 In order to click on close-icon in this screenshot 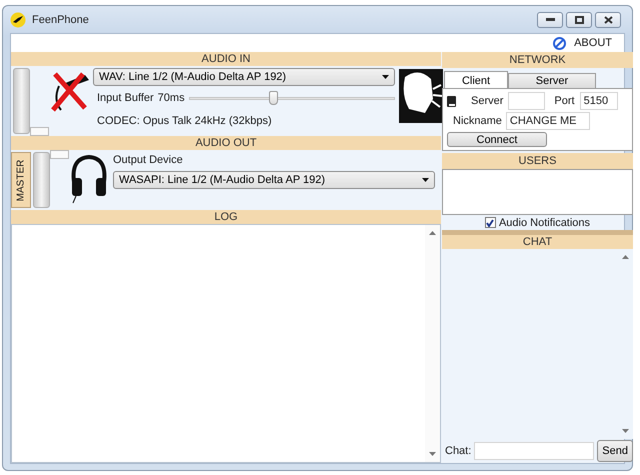, I will do `click(608, 20)`.